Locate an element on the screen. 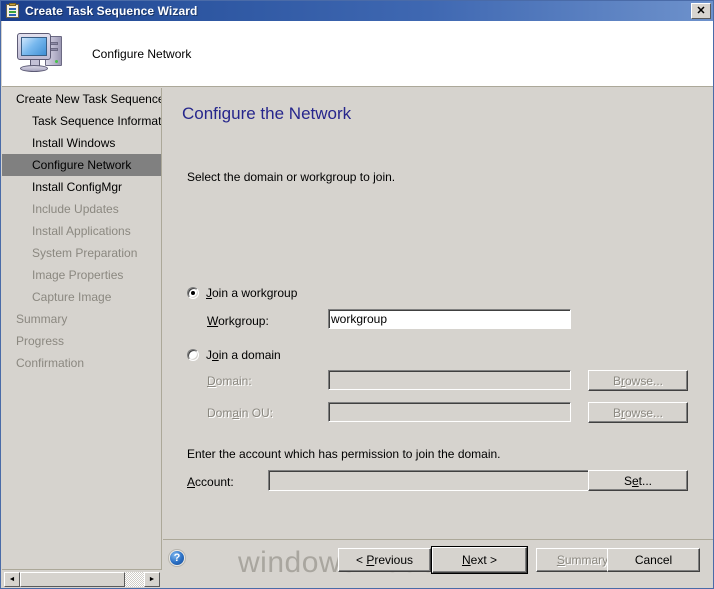 The image size is (714, 589). sidebar-item-label: Include Updates is located at coordinates (75, 209).